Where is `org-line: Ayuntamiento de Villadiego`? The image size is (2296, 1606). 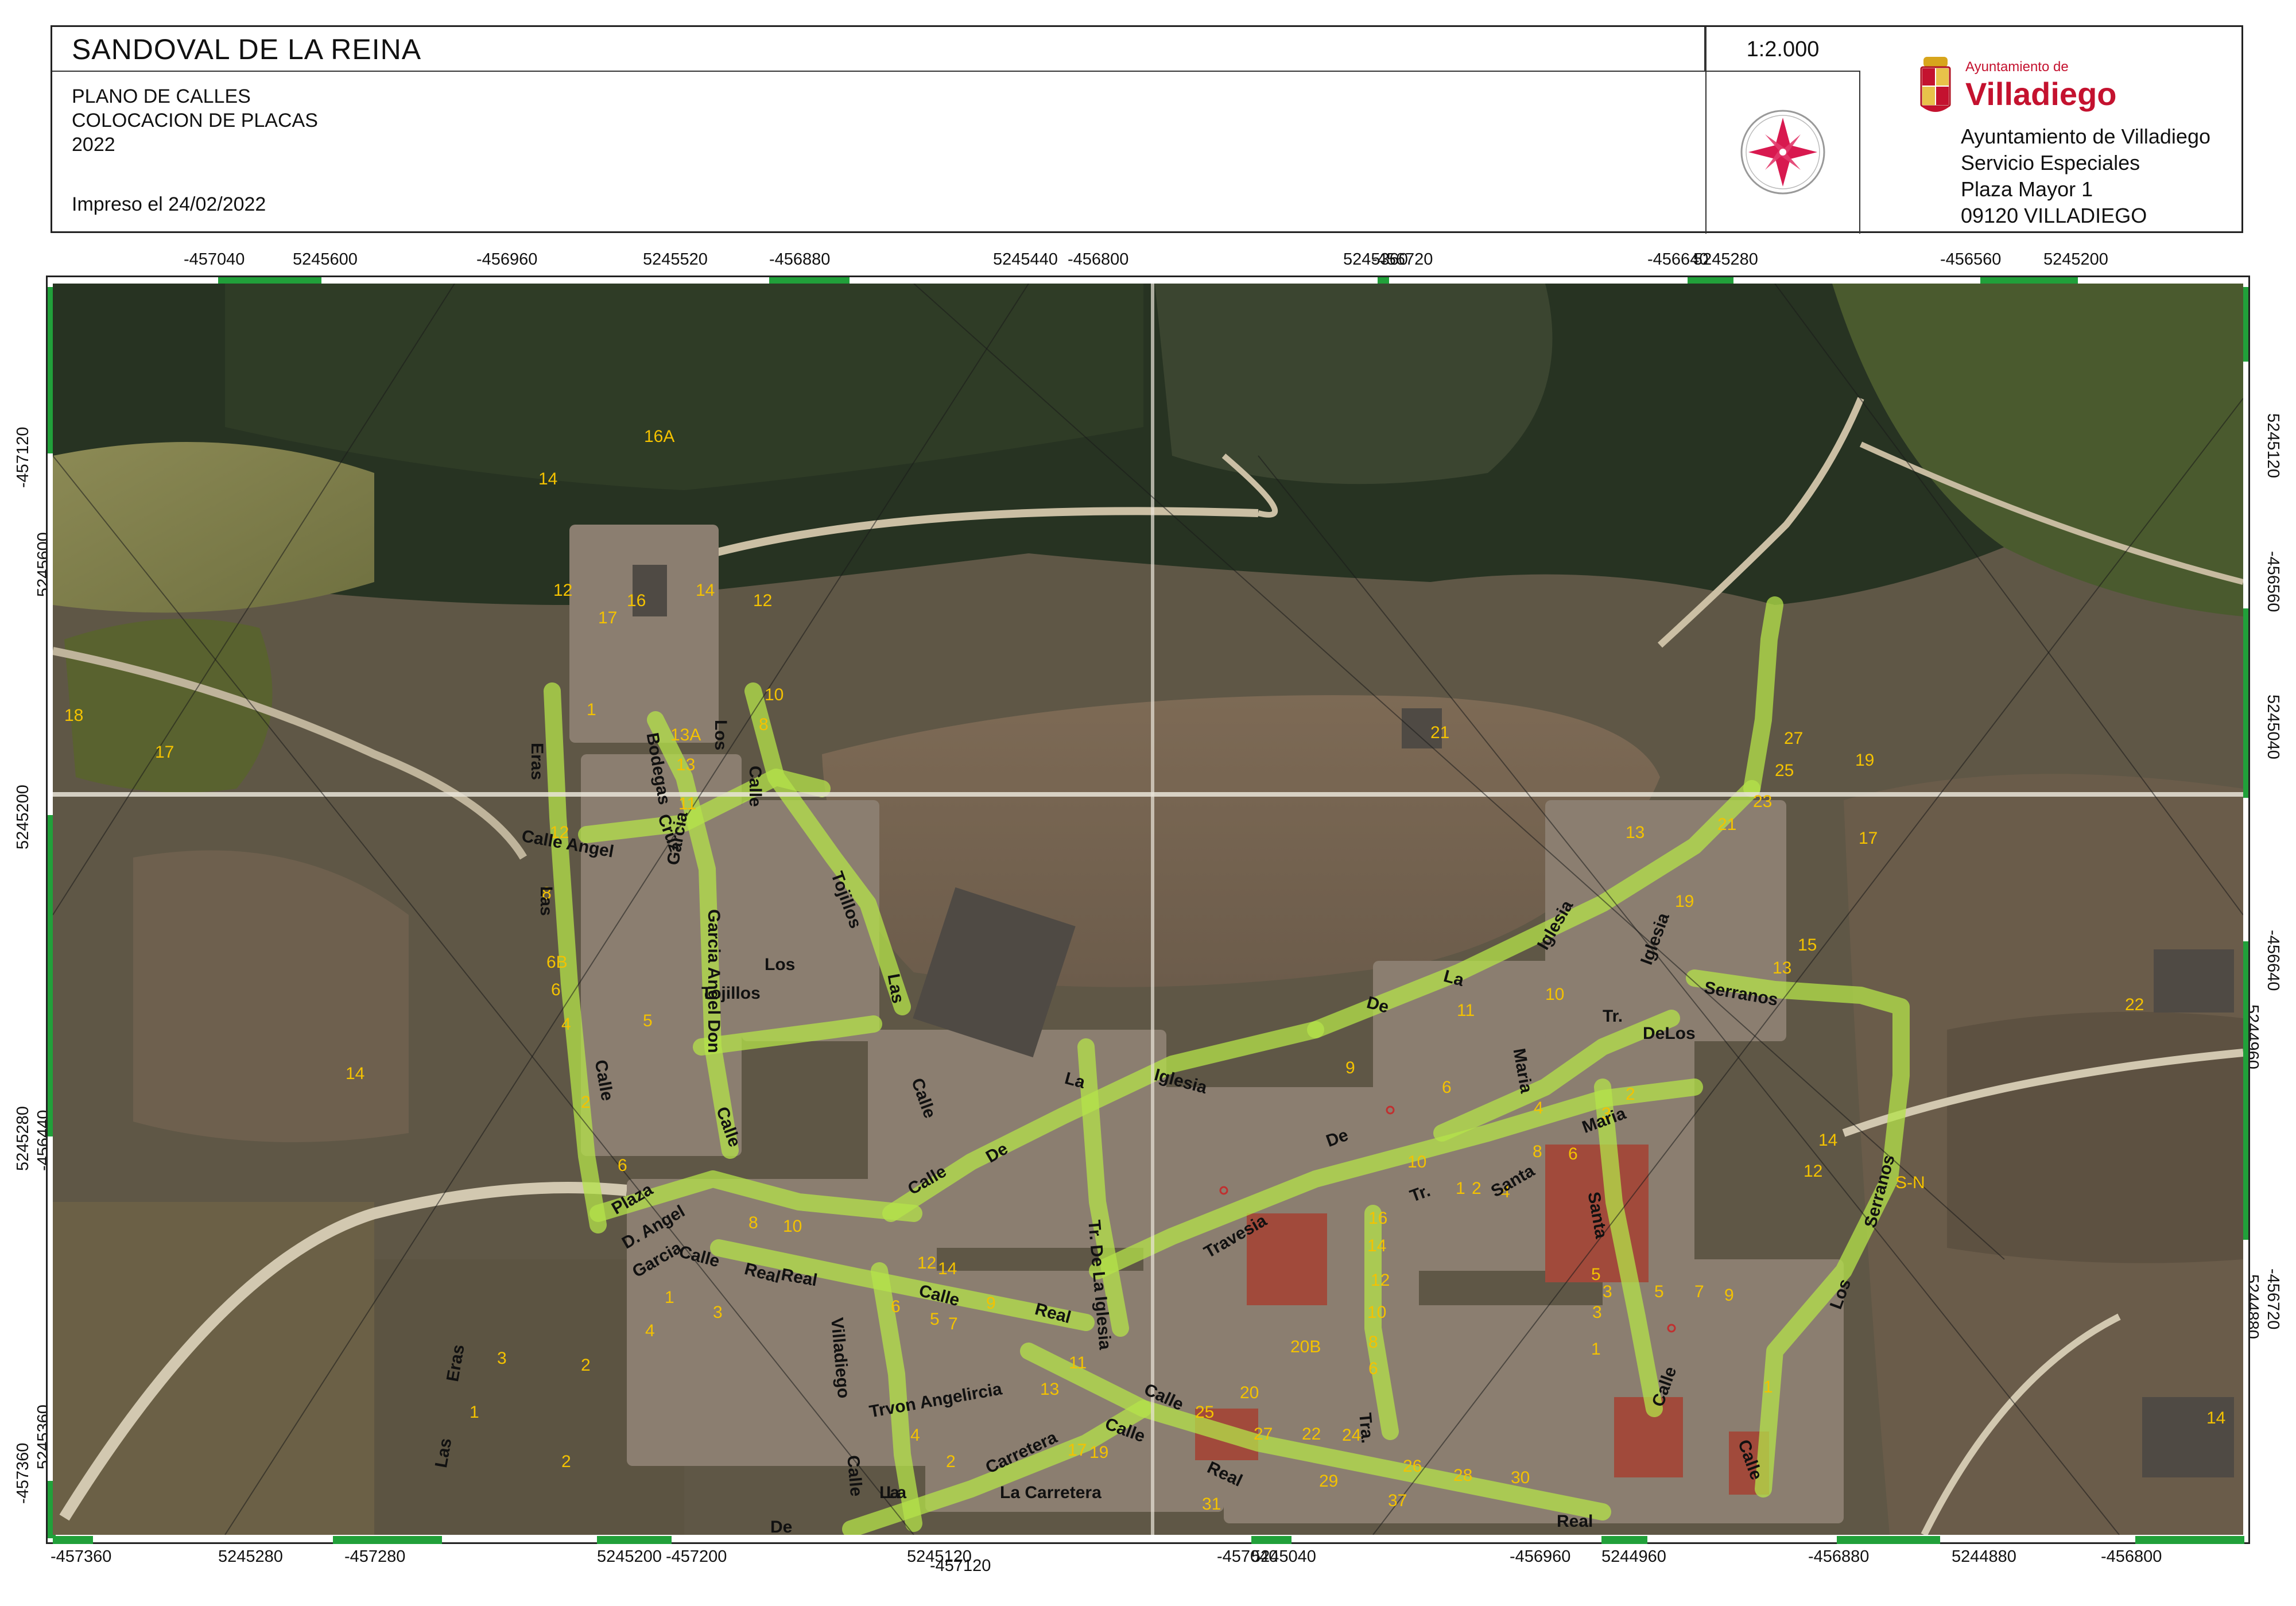 org-line: Ayuntamiento de Villadiego is located at coordinates (2085, 137).